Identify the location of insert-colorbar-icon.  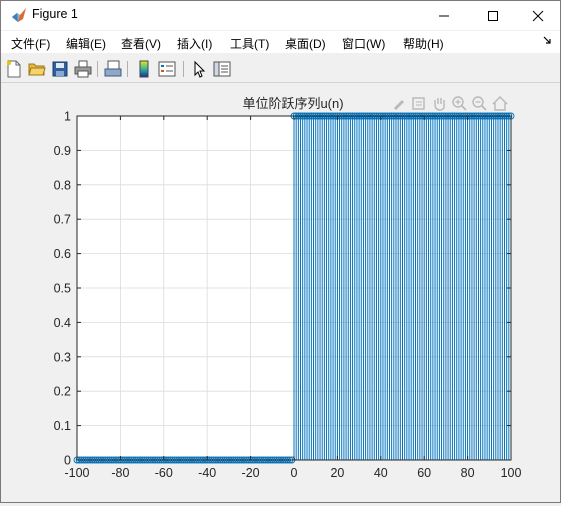
(144, 69).